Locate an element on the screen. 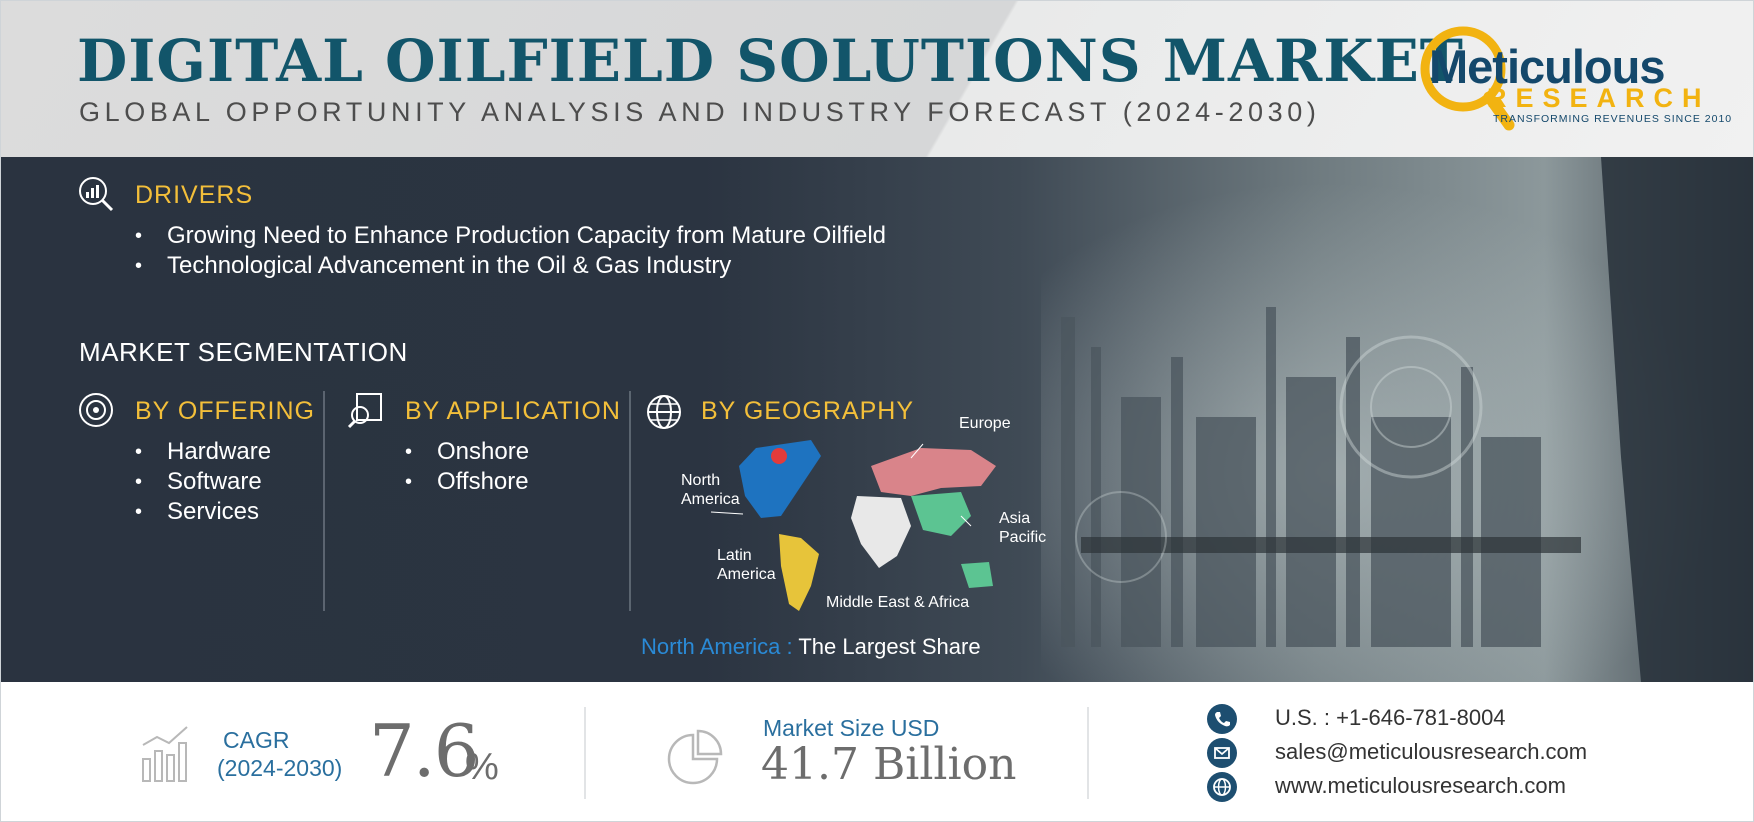 The height and width of the screenshot is (822, 1754). offering-list: Hardware Software Services is located at coordinates (203, 482).